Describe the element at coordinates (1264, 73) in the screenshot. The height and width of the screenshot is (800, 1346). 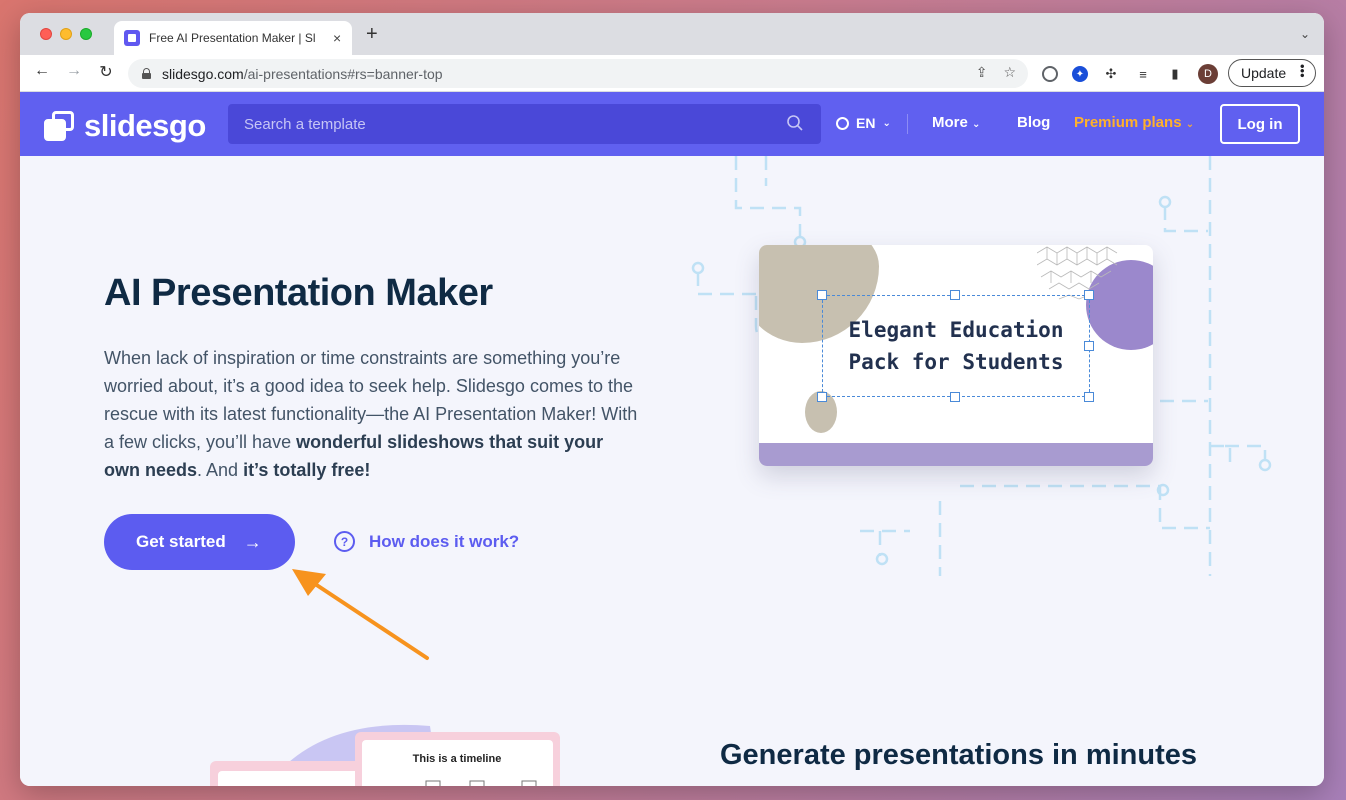
I see `update-label: Update` at that location.